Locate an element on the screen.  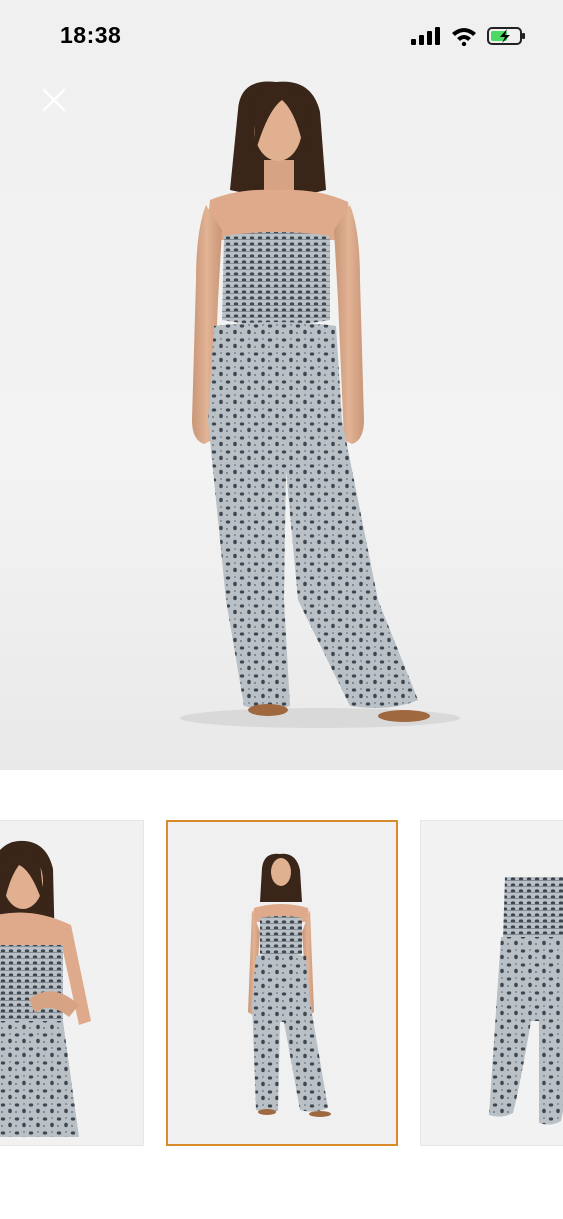
thumbnail-flat-lay-image is located at coordinates (492, 983).